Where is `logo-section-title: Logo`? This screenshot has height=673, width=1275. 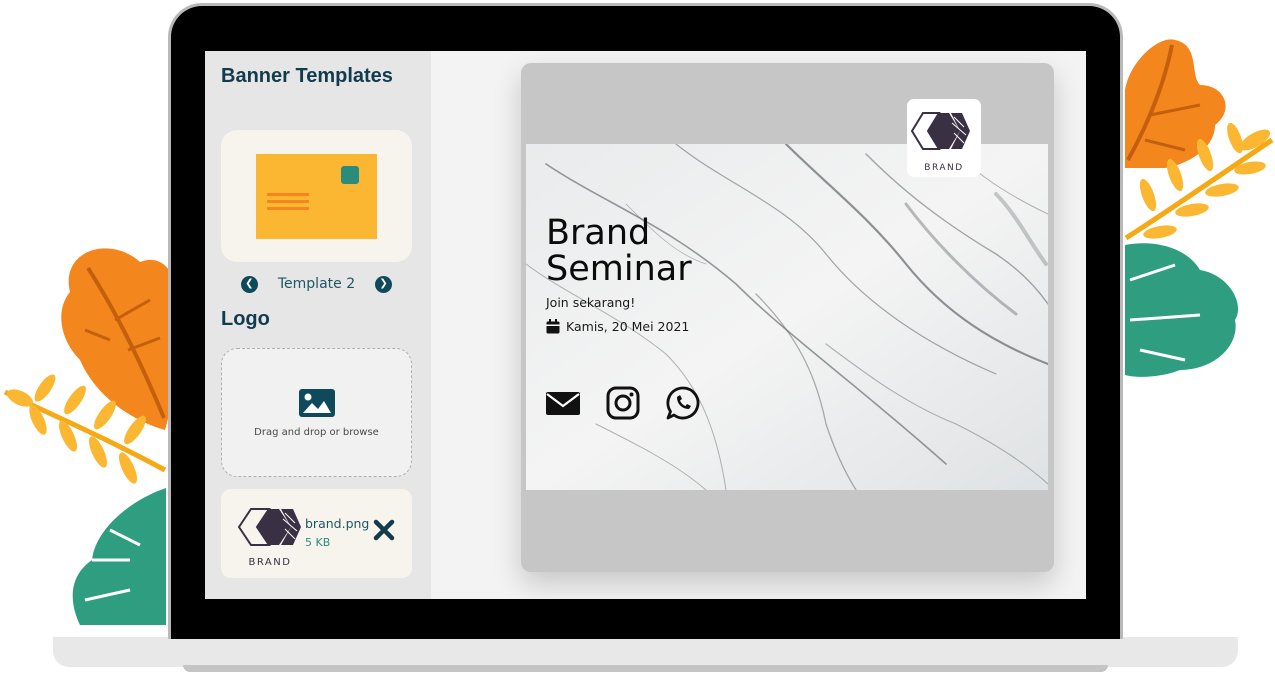 logo-section-title: Logo is located at coordinates (245, 319).